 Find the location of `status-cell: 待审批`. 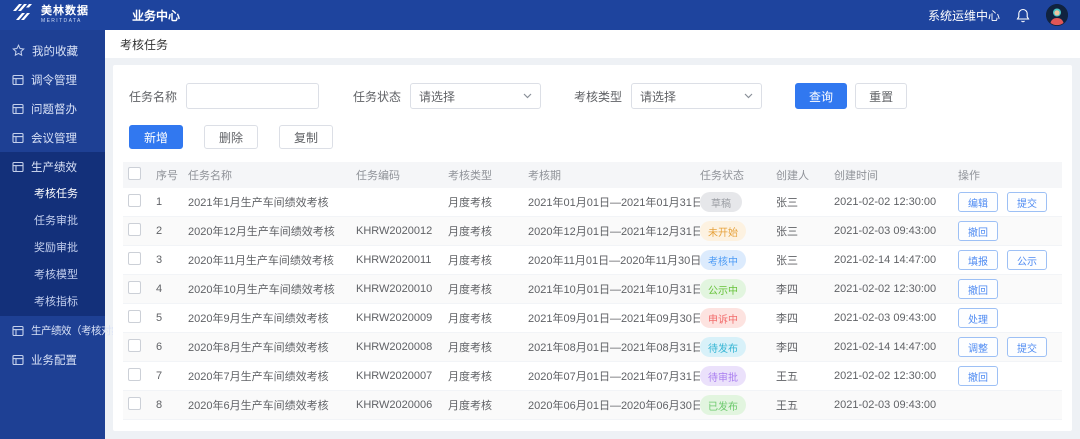

status-cell: 待审批 is located at coordinates (738, 376).